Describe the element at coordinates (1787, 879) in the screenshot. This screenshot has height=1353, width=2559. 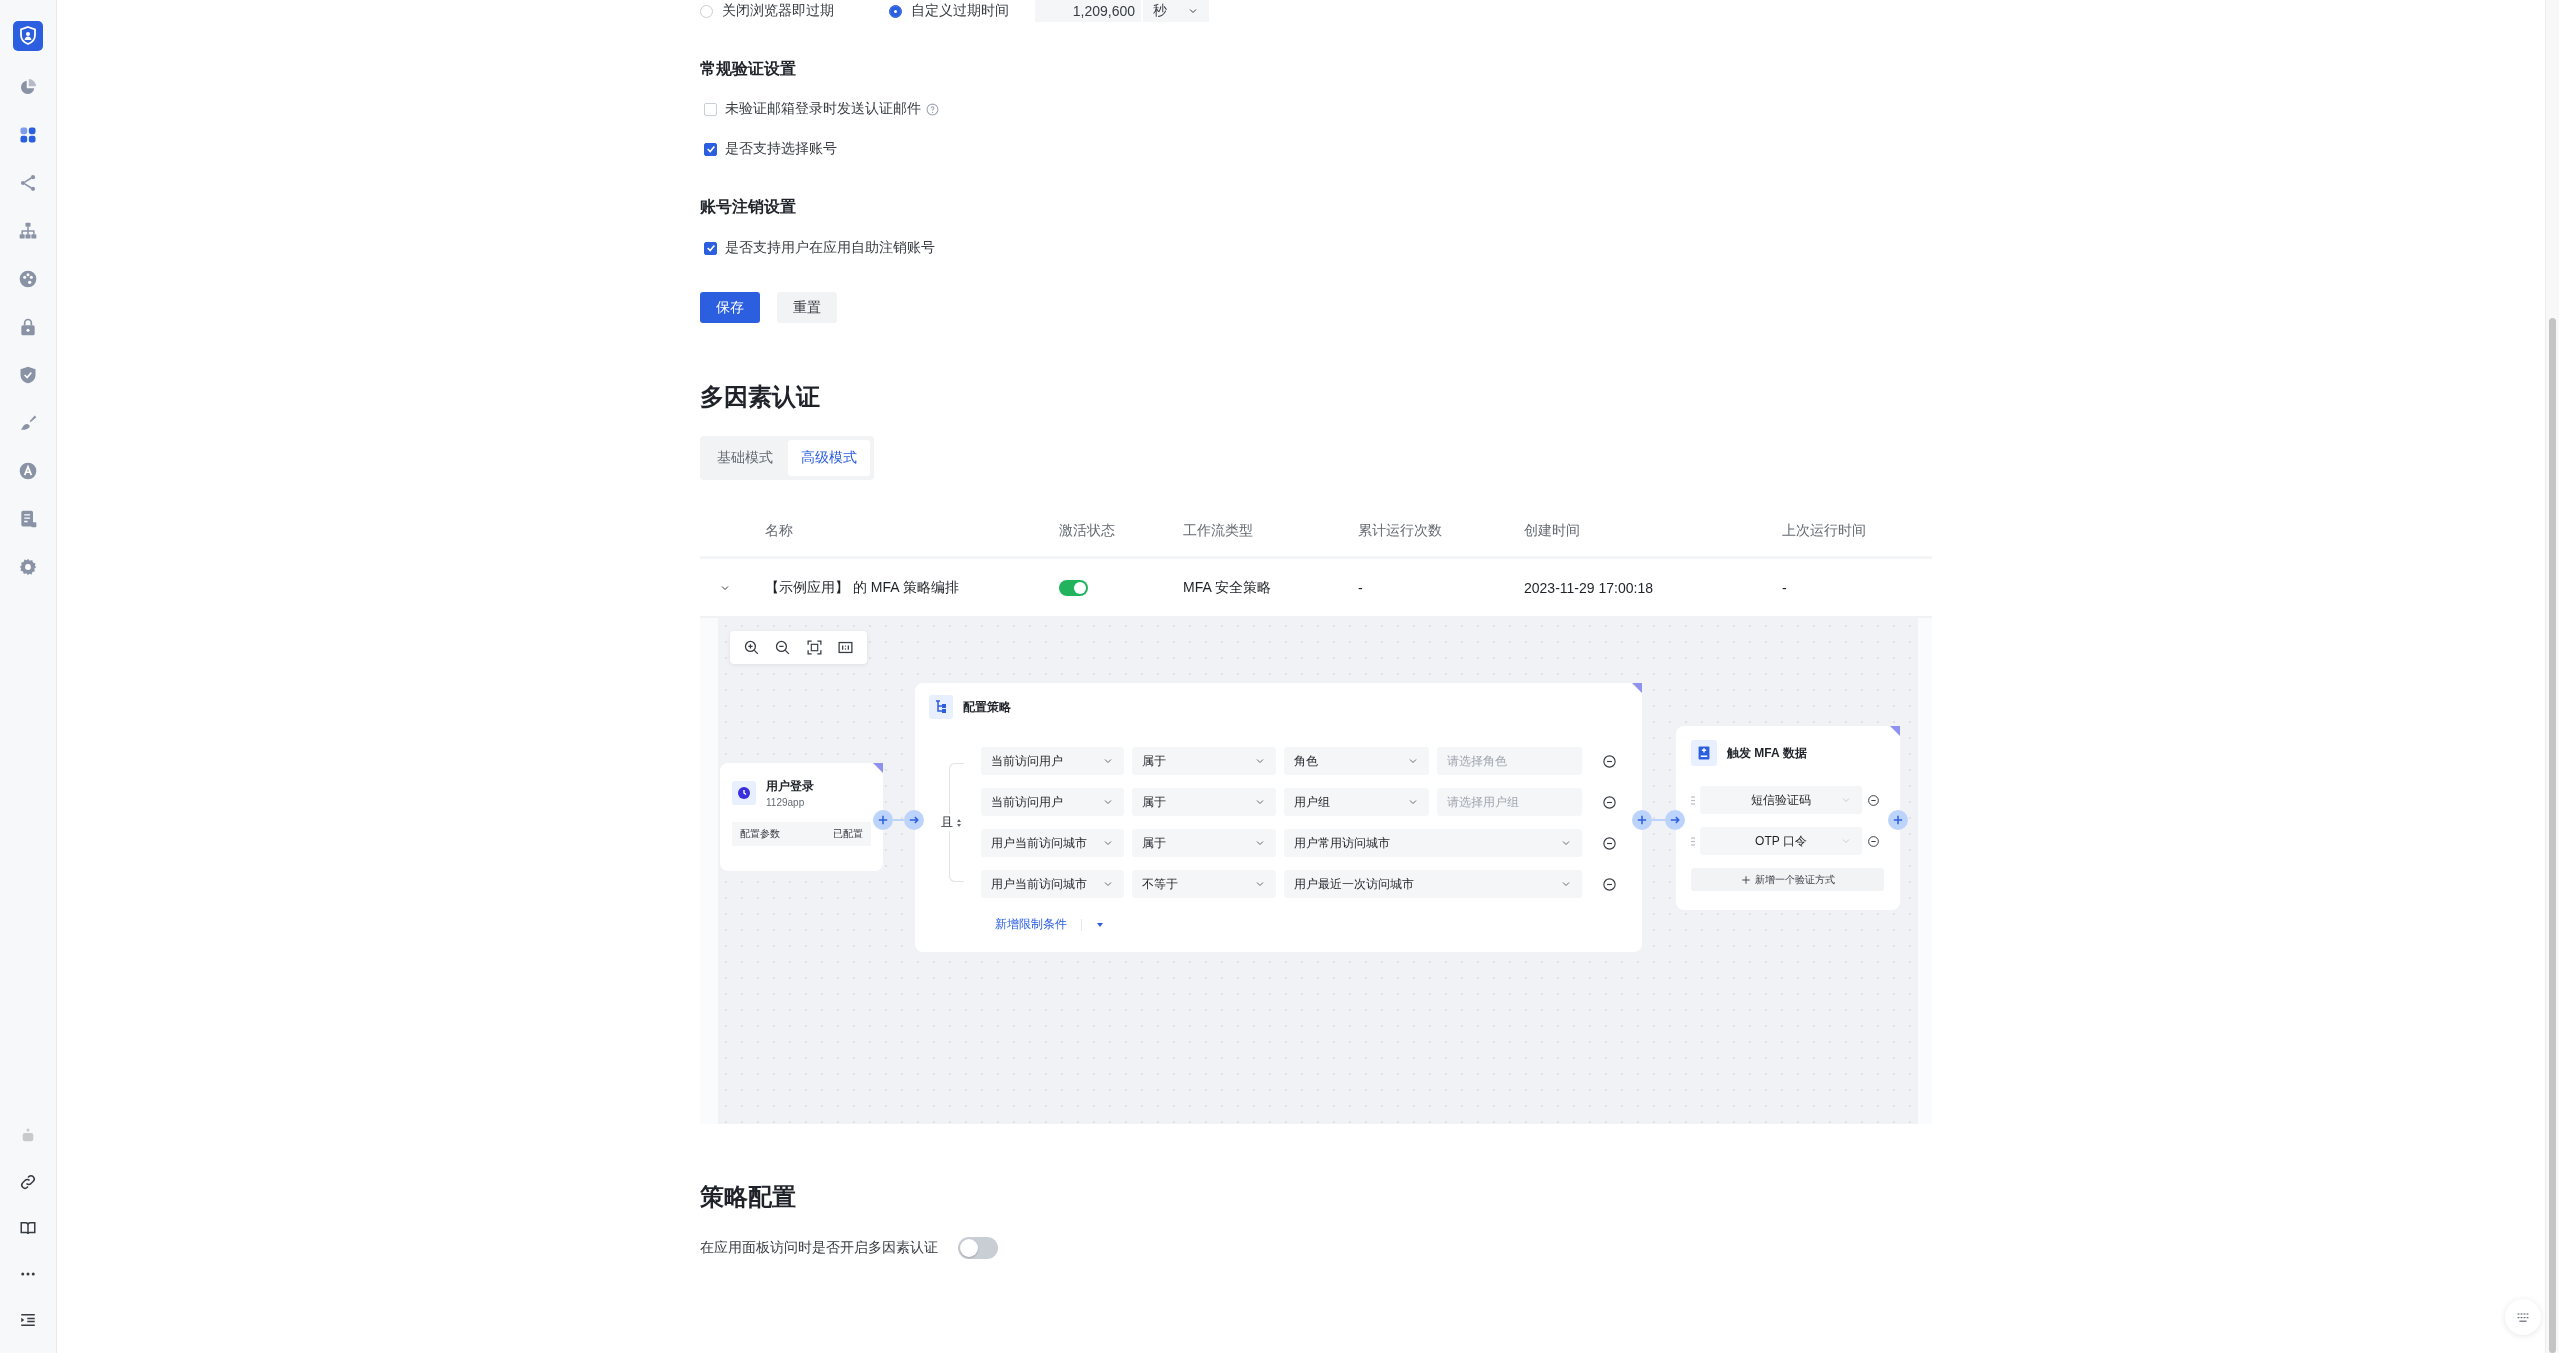
I see `add-method-button: 新增一个验证方式` at that location.